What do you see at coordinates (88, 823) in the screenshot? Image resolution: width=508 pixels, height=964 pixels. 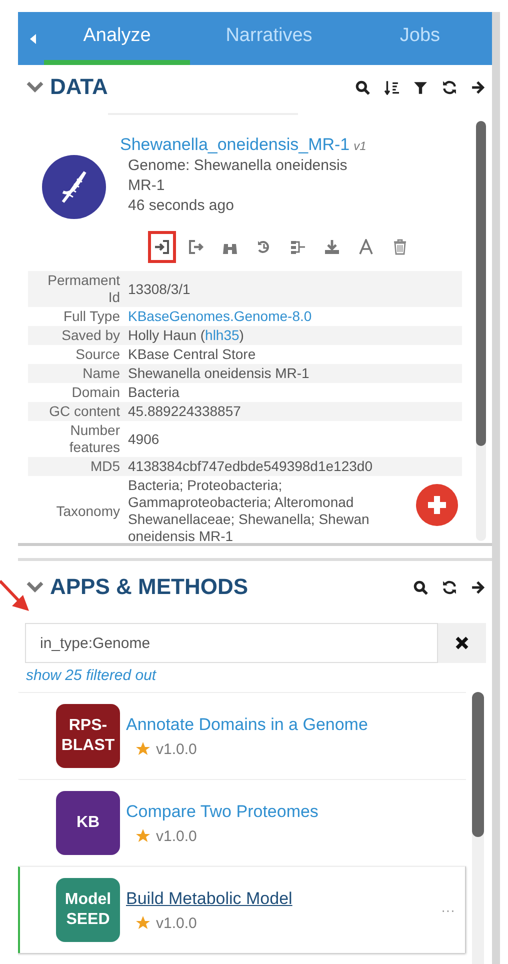 I see `logo-text: KB` at bounding box center [88, 823].